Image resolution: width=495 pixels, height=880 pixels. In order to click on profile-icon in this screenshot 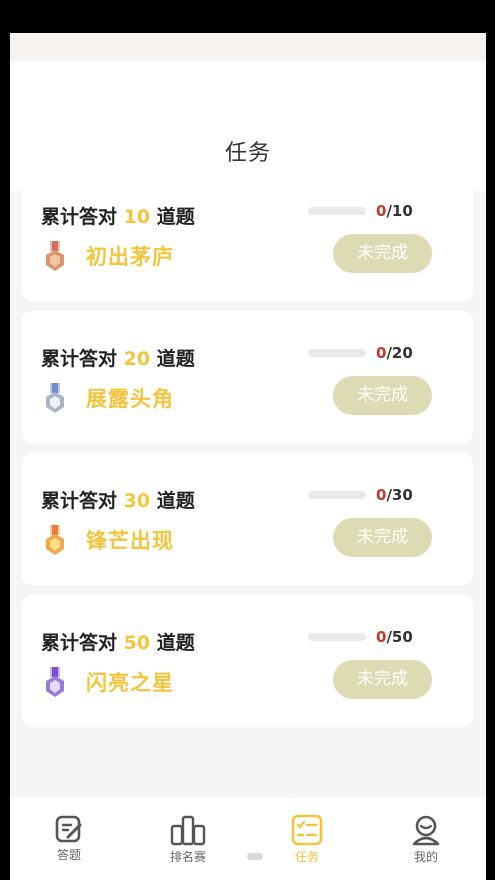, I will do `click(426, 830)`.